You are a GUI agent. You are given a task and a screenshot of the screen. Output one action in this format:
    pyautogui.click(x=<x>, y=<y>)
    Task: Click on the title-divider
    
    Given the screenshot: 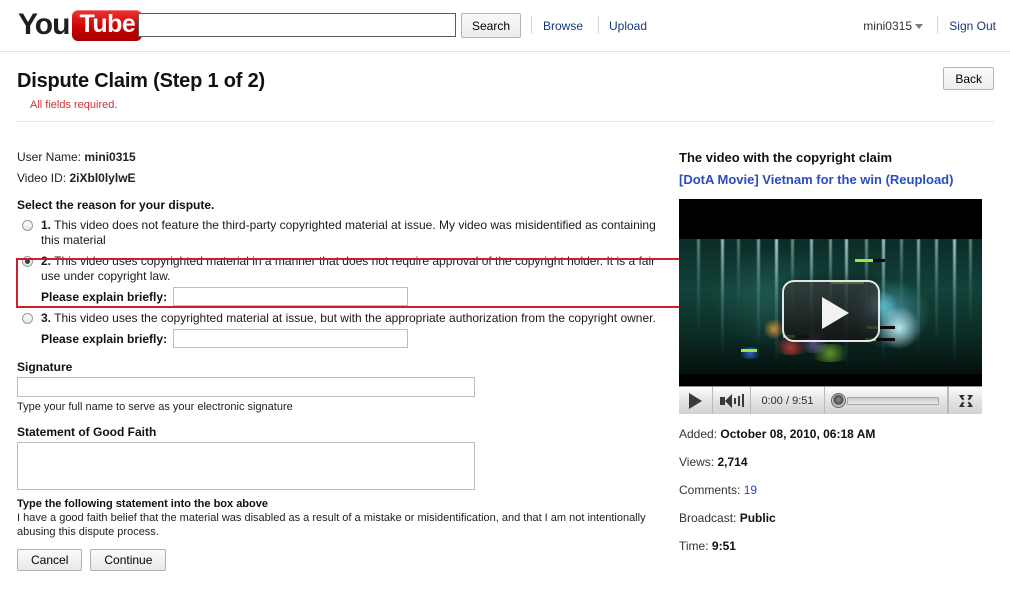 What is the action you would take?
    pyautogui.click(x=505, y=121)
    